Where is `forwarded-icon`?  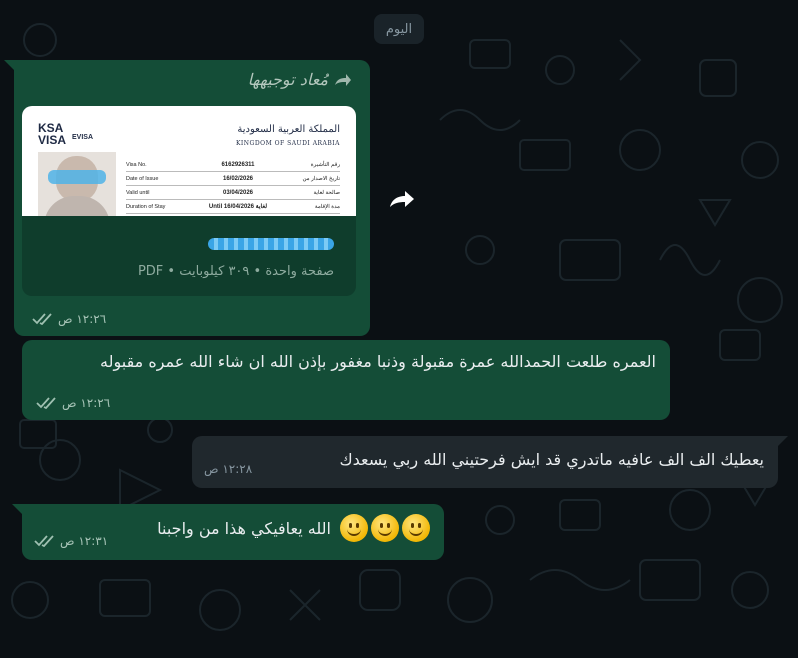 forwarded-icon is located at coordinates (343, 79).